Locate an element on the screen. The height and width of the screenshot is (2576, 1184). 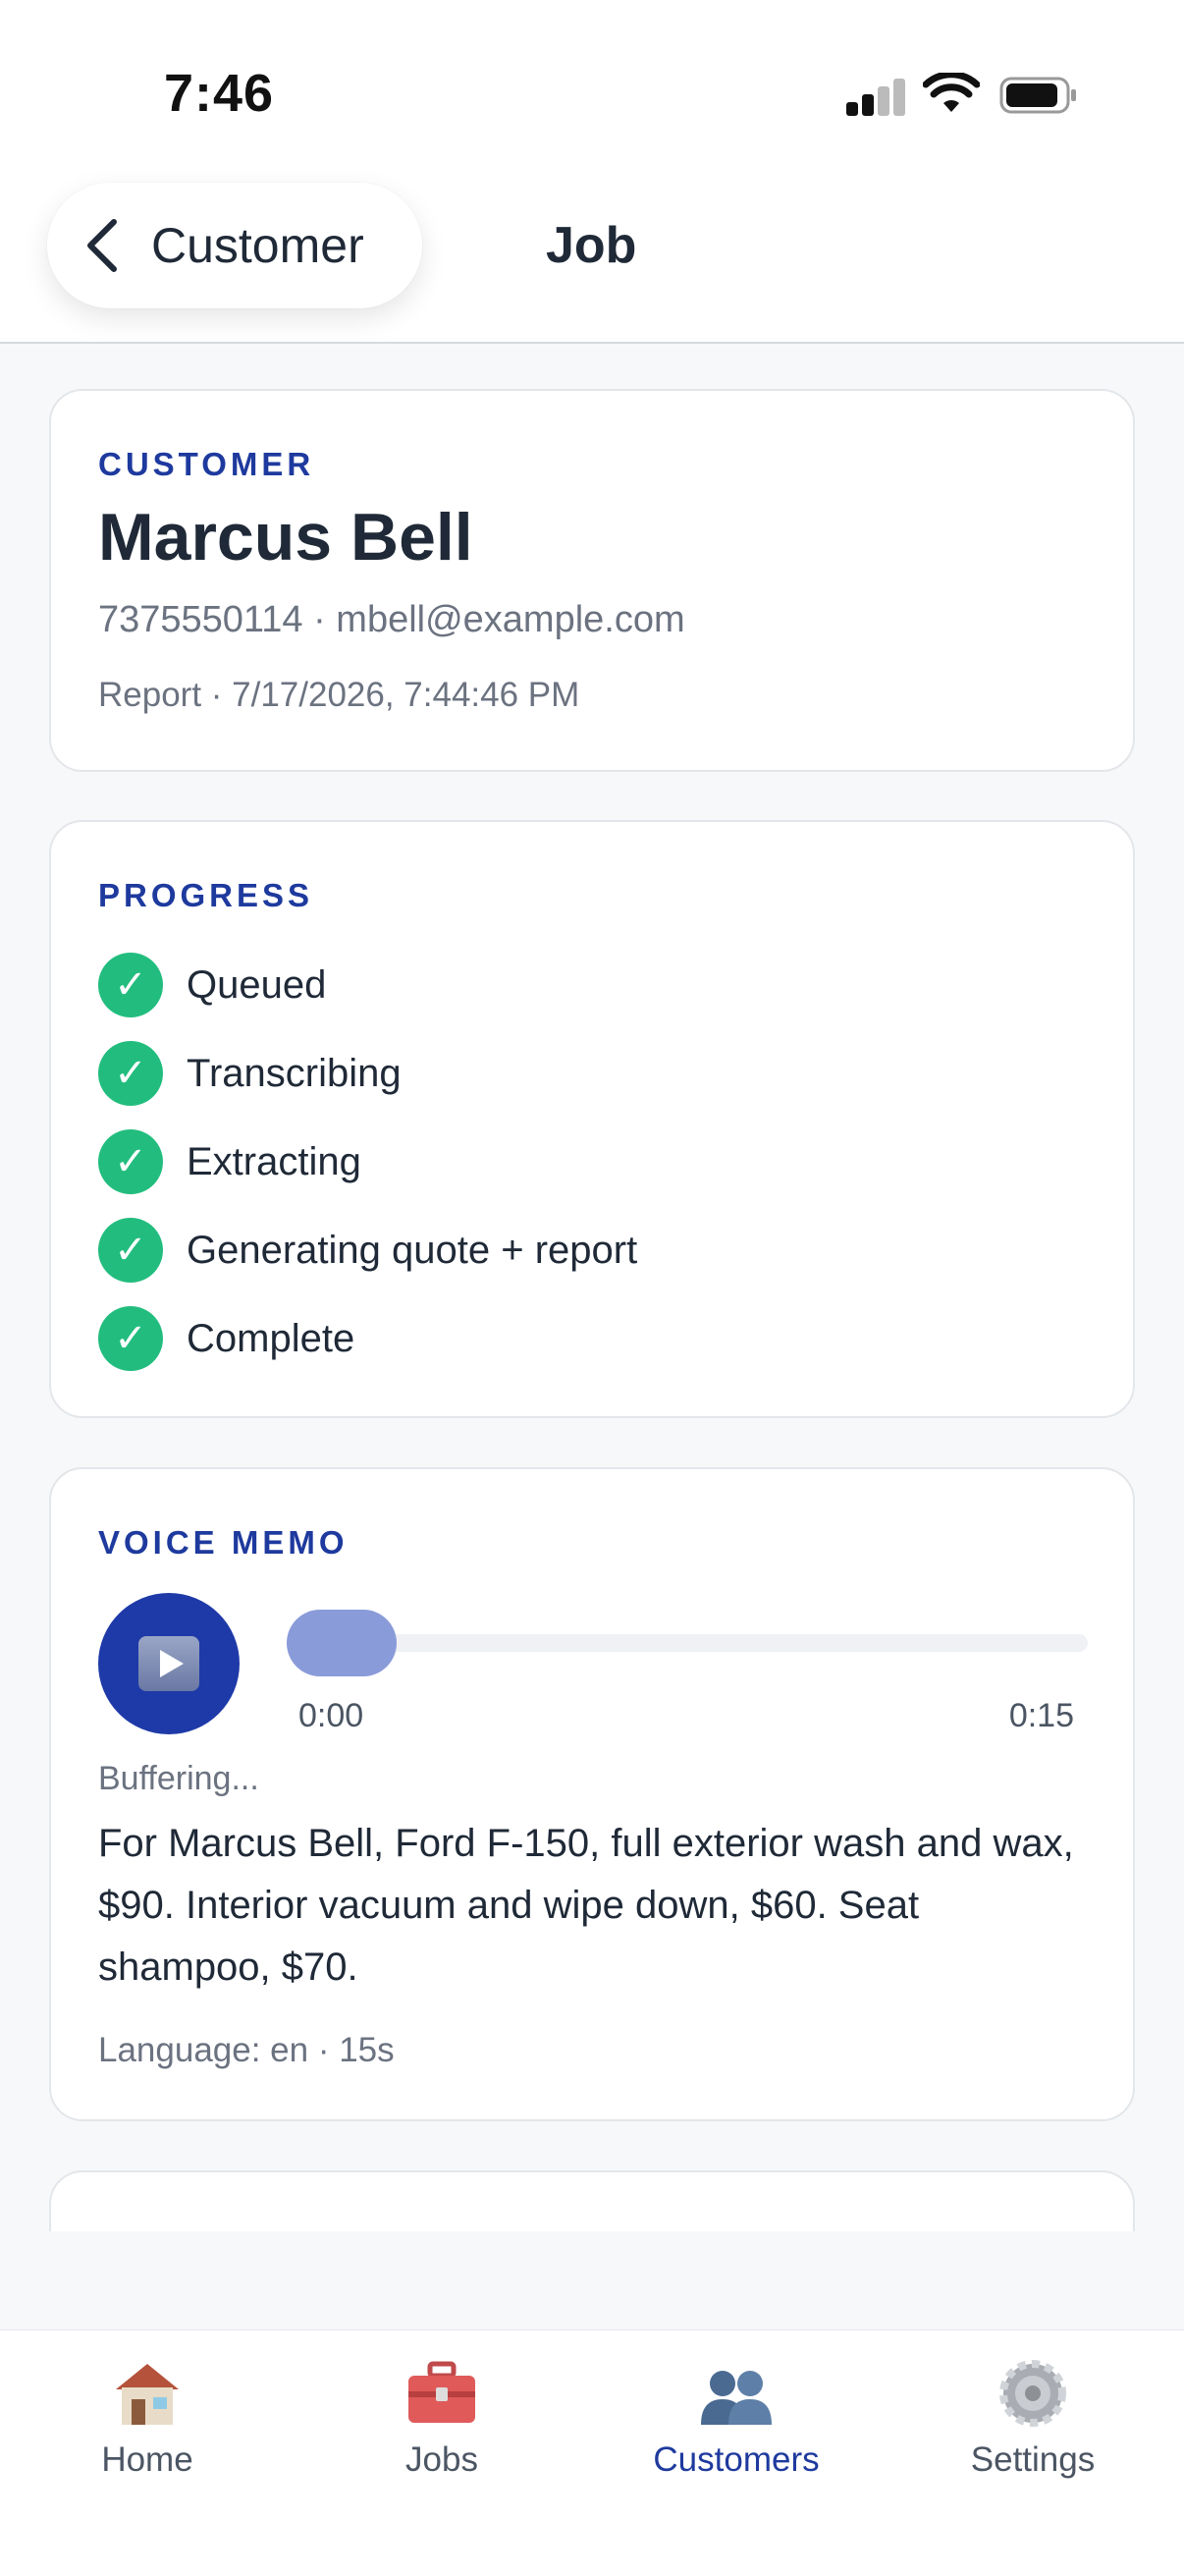
tab-home: Home is located at coordinates (147, 2418).